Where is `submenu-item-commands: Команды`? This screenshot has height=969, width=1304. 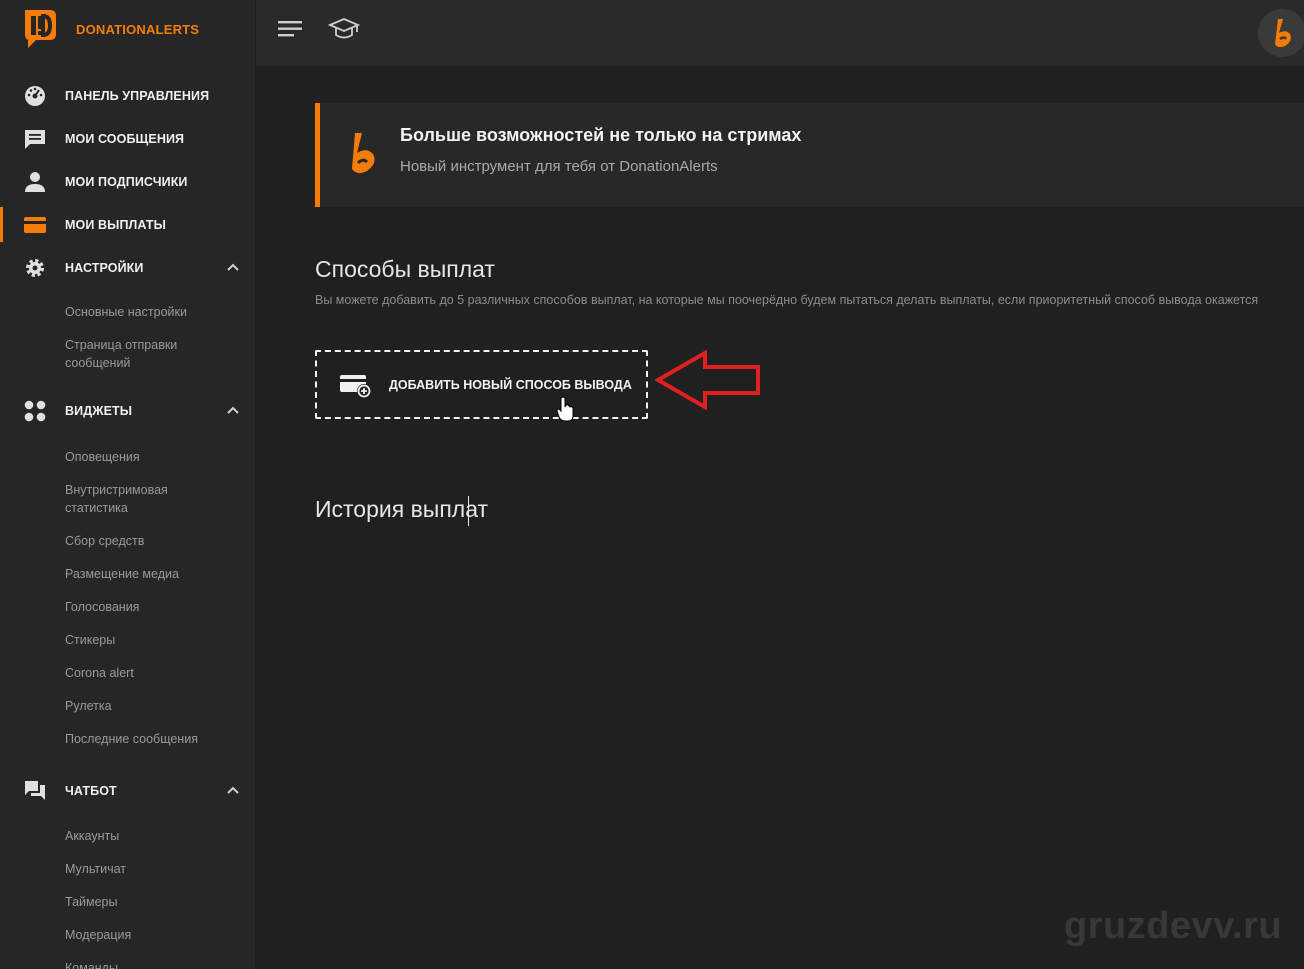
submenu-item-commands: Команды is located at coordinates (127, 964).